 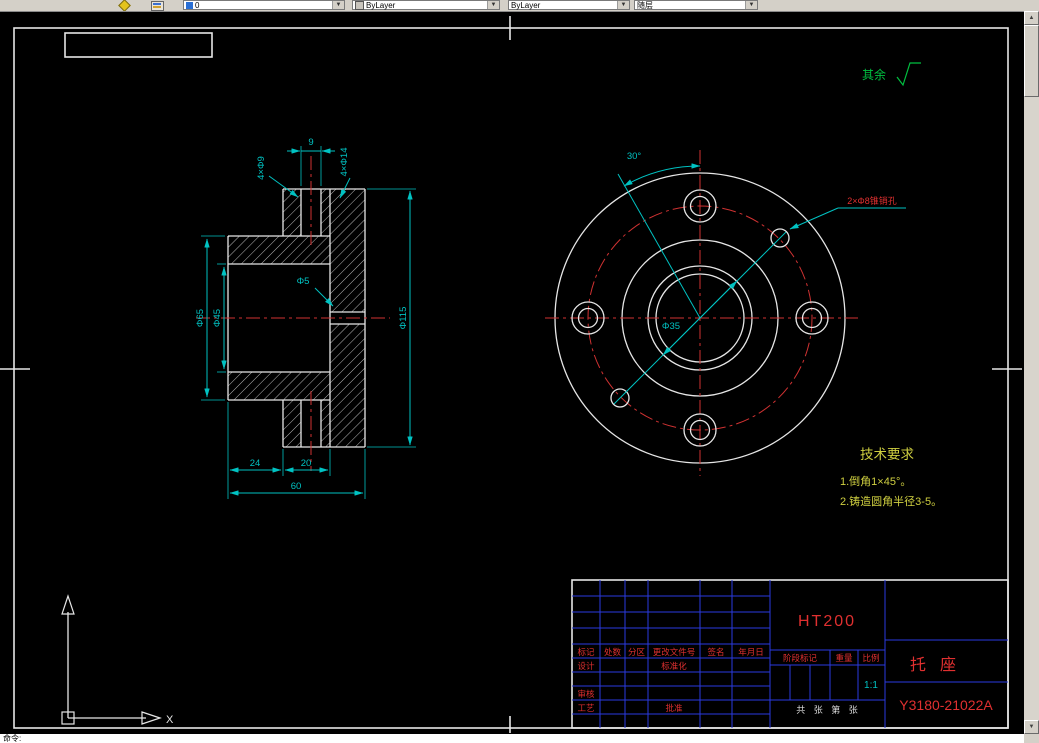 What do you see at coordinates (940, 665) in the screenshot?
I see `tb-part-name: 托座` at bounding box center [940, 665].